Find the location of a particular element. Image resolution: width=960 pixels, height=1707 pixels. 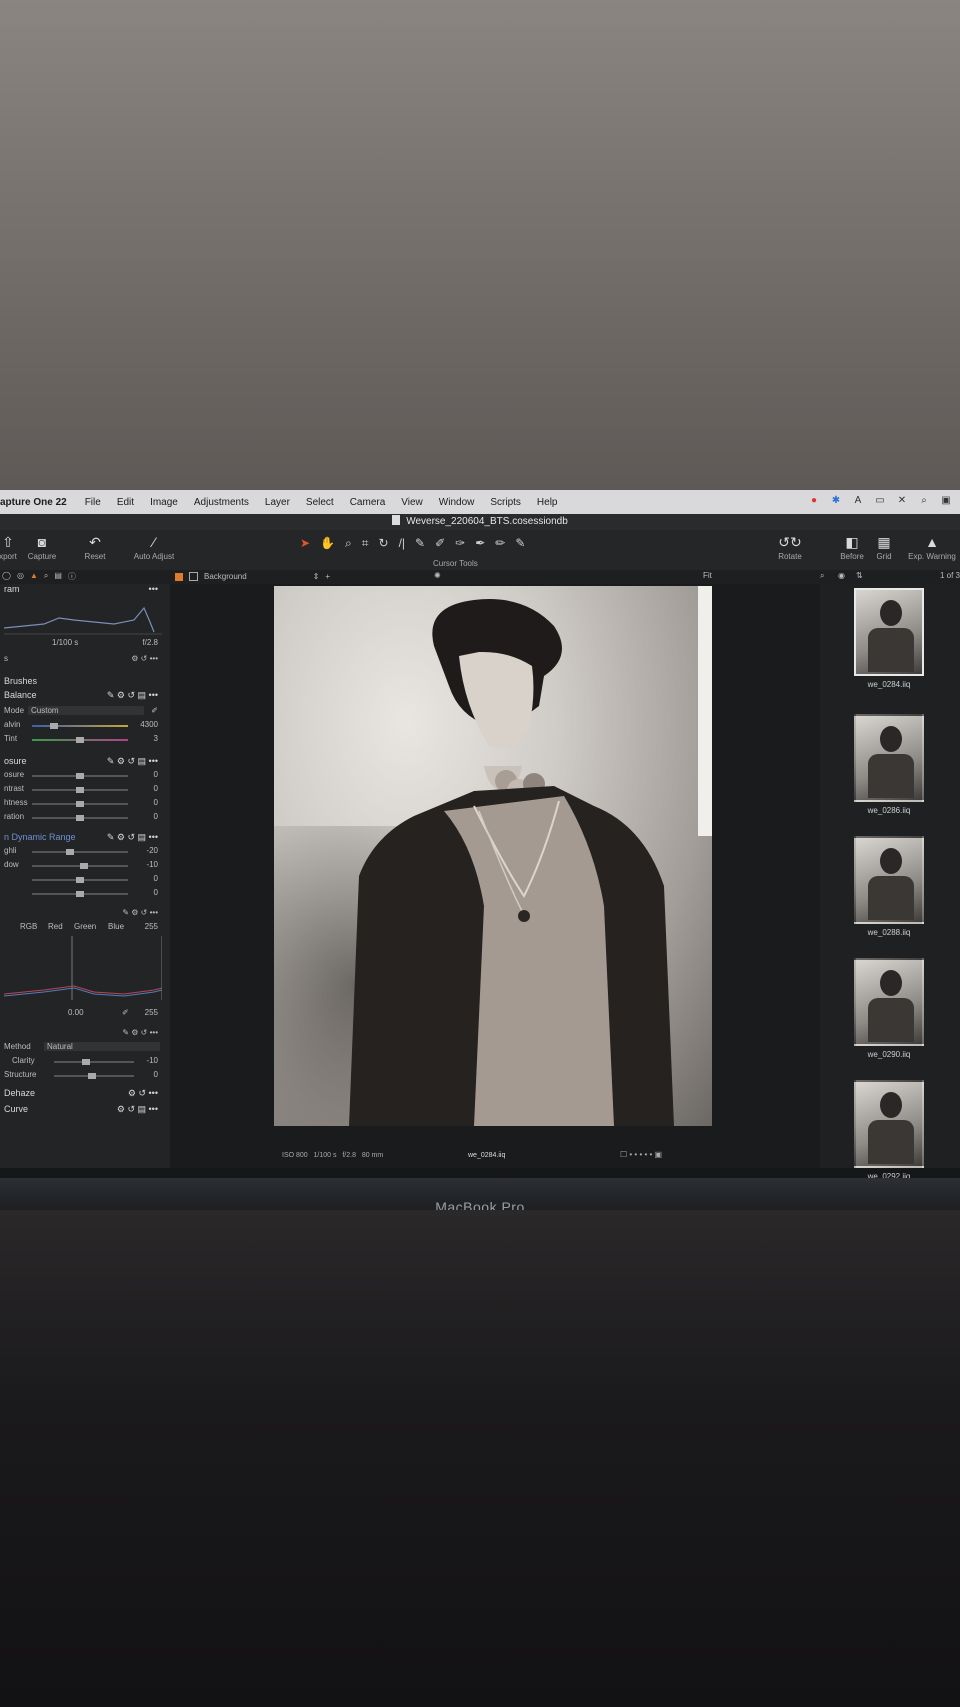

tint-slider is located at coordinates (80, 740).